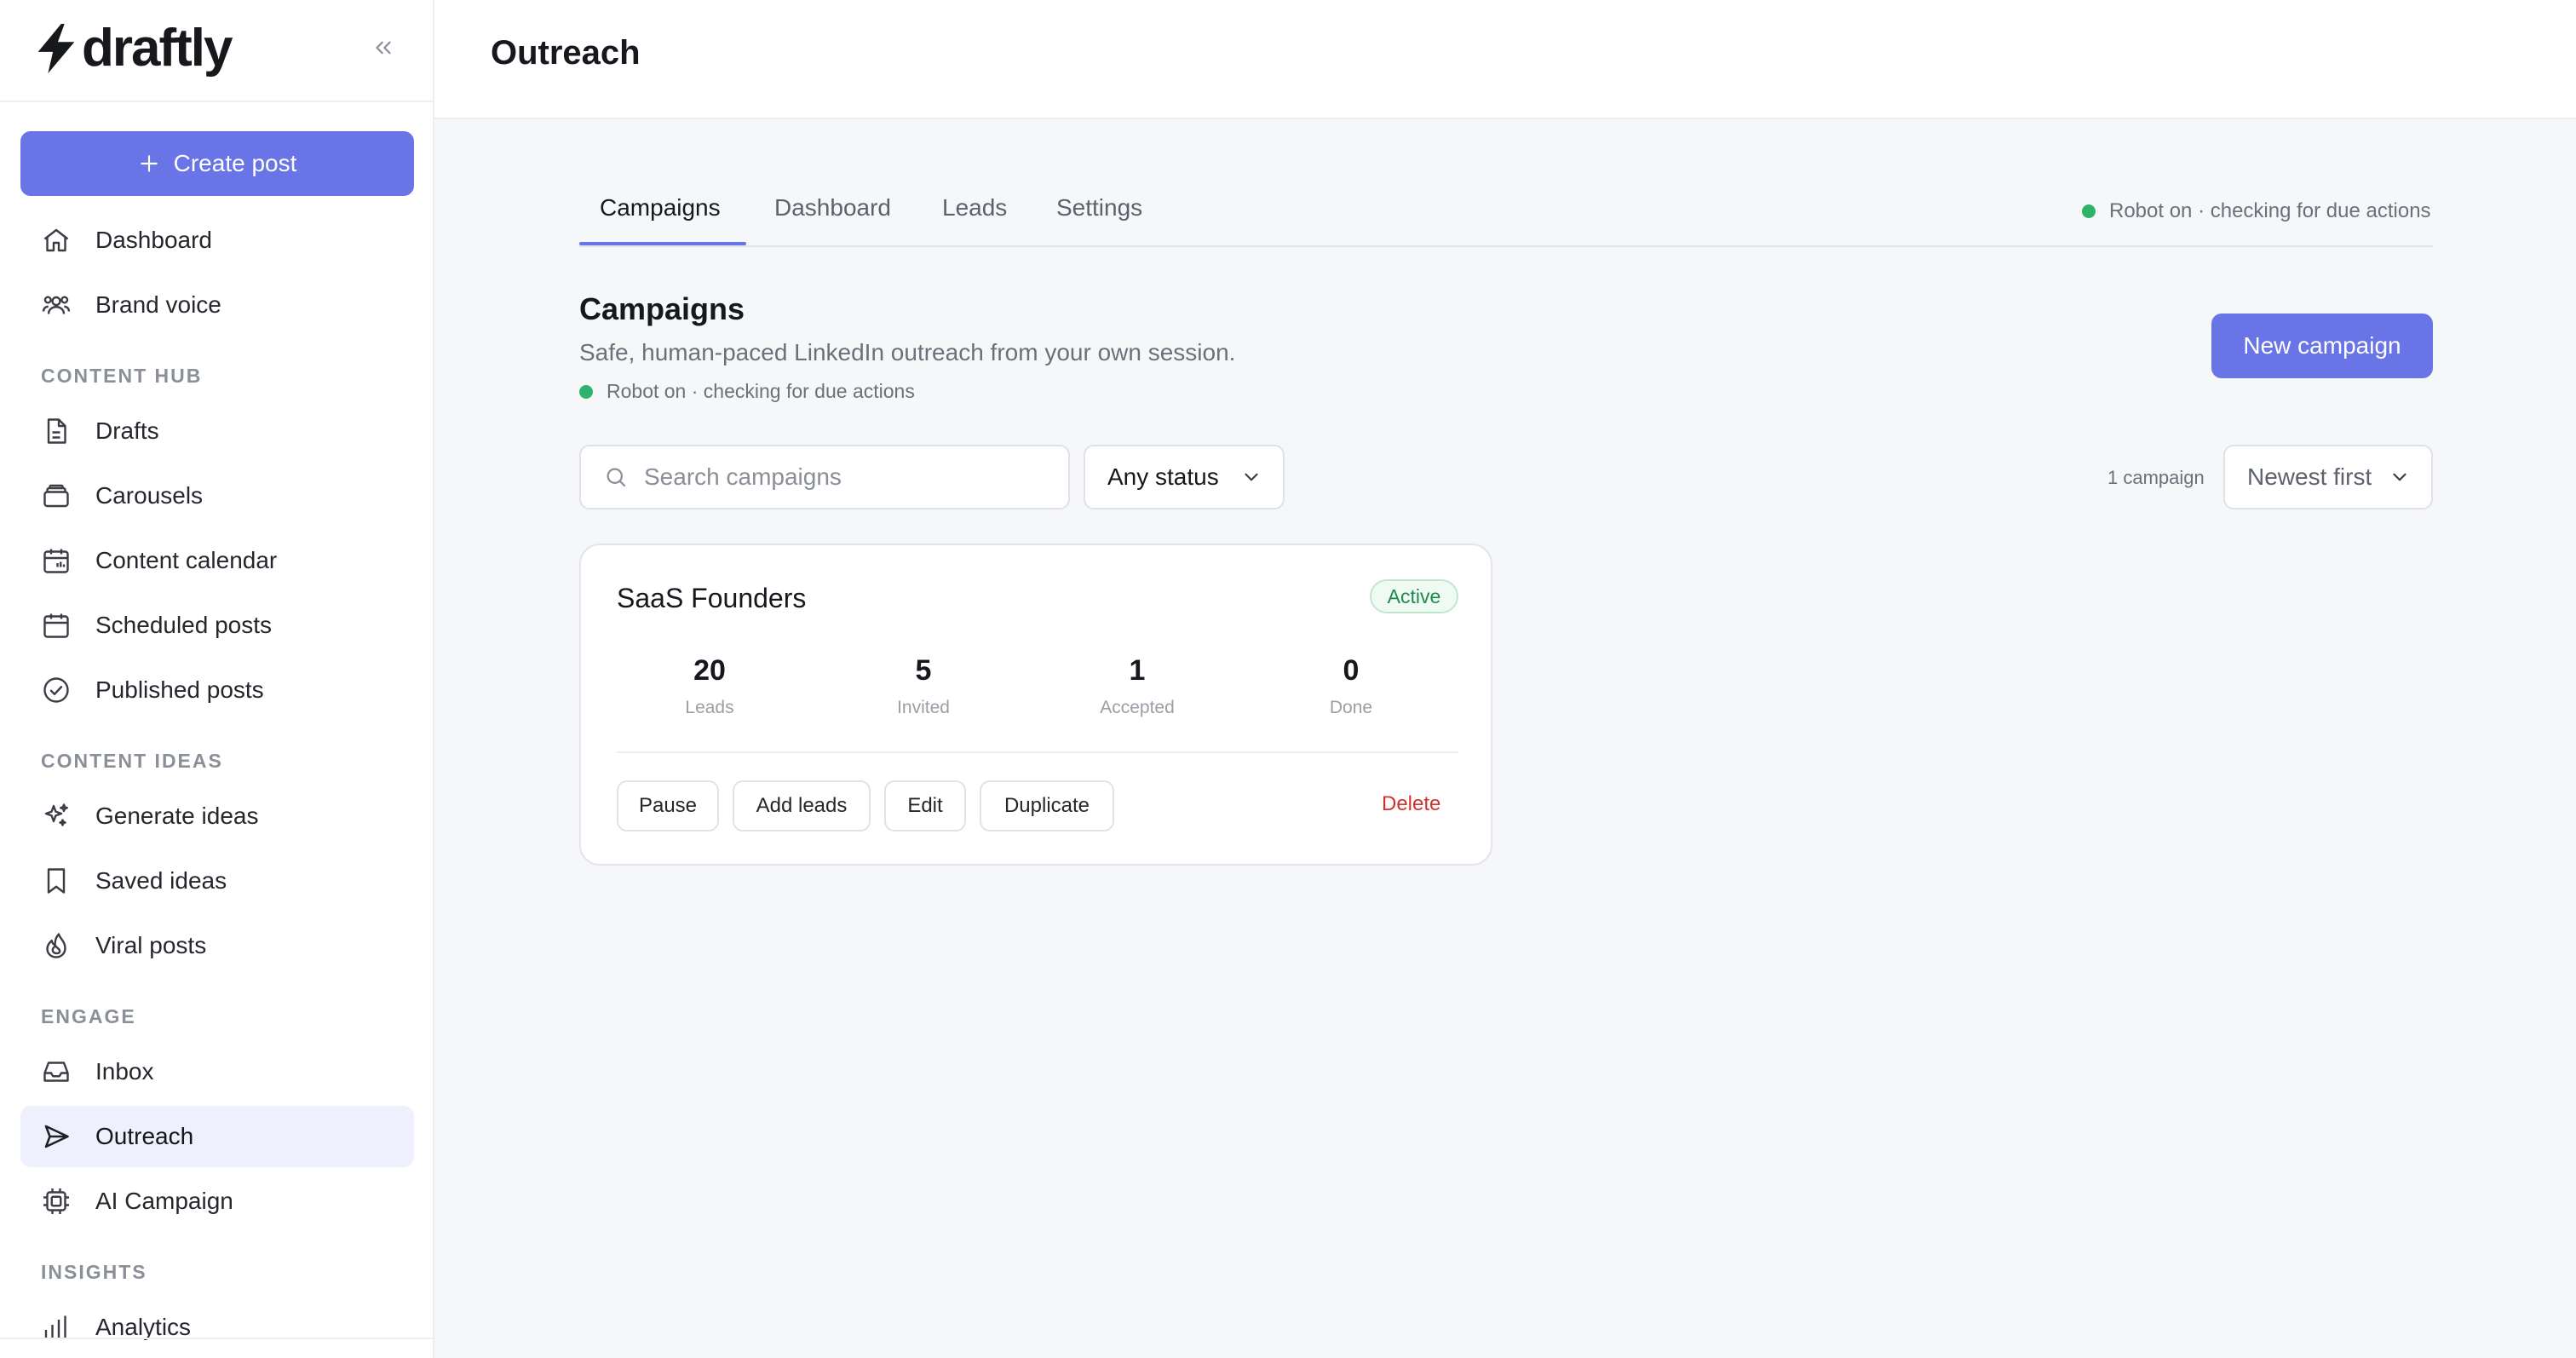  Describe the element at coordinates (802, 805) in the screenshot. I see `add-leads-button: Add leads` at that location.